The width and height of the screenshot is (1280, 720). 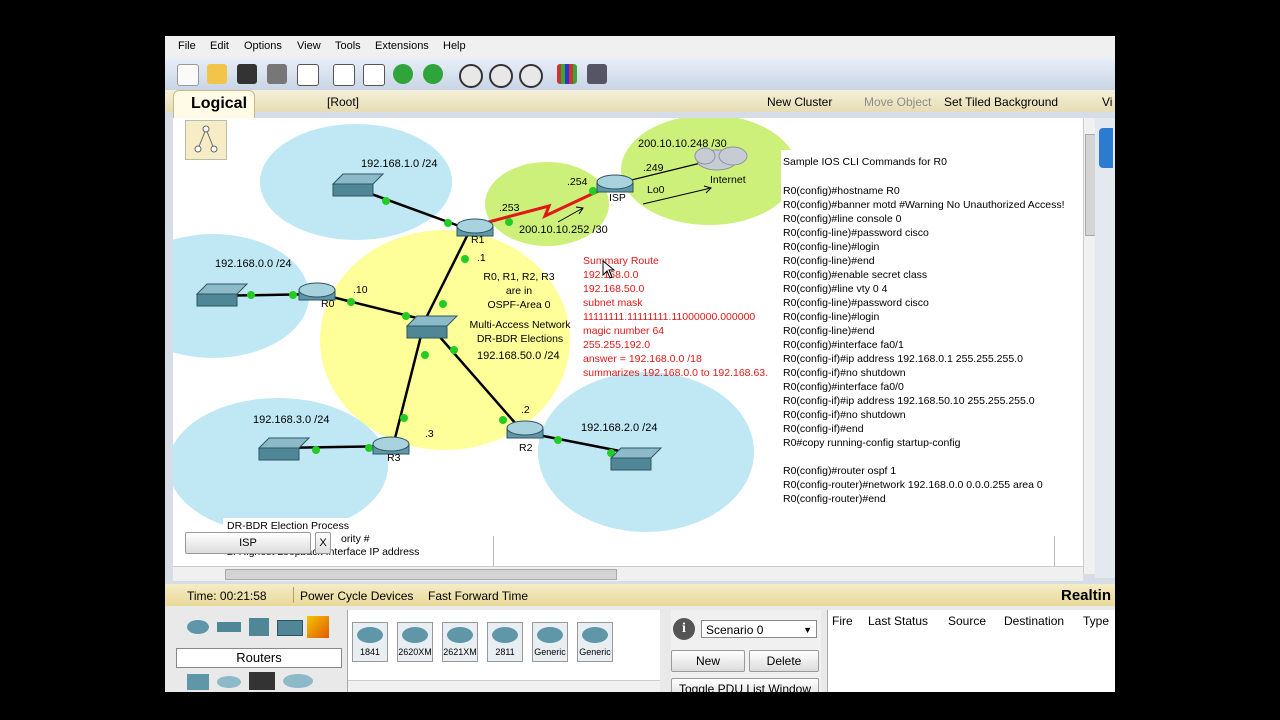 I want to click on copy-icon, so click(x=344, y=75).